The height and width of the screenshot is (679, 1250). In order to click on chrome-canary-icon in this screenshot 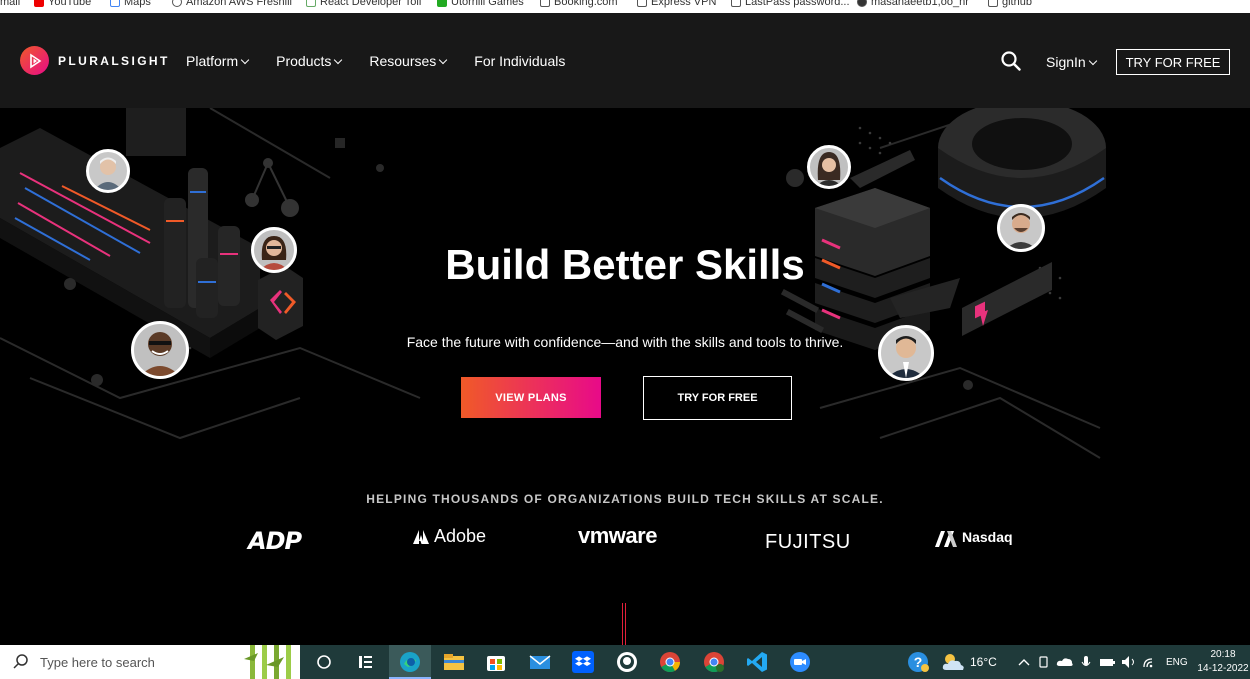, I will do `click(714, 662)`.